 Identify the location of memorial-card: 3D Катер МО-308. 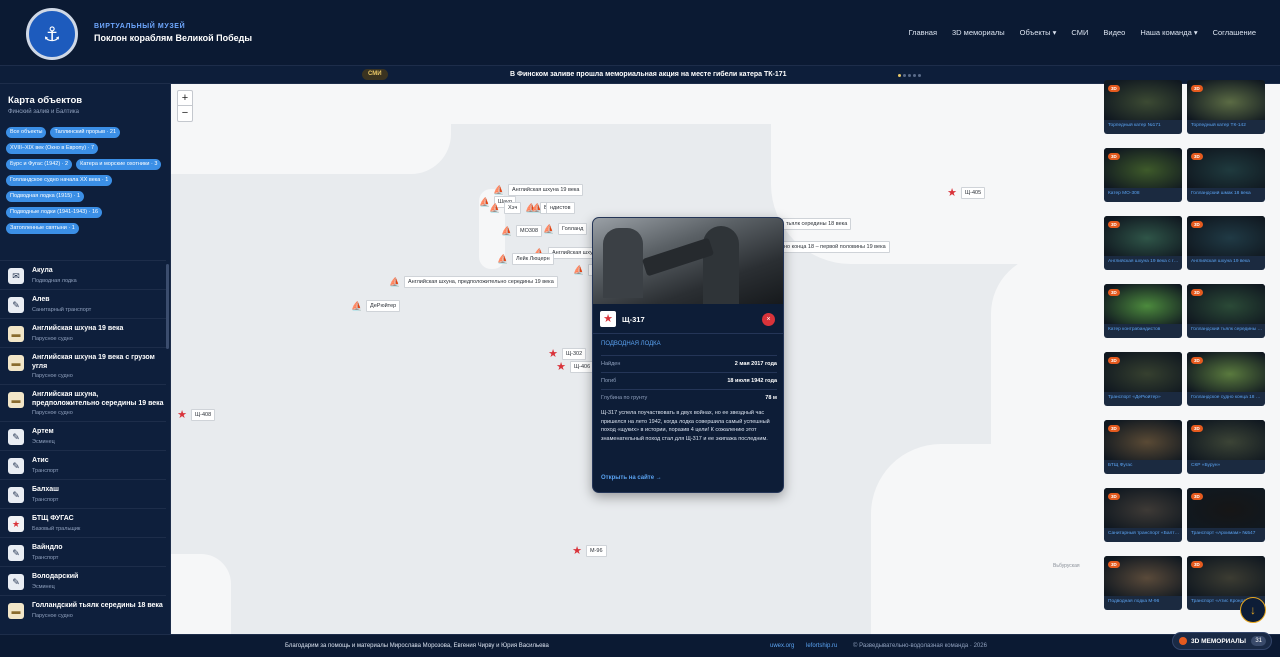
(1143, 175).